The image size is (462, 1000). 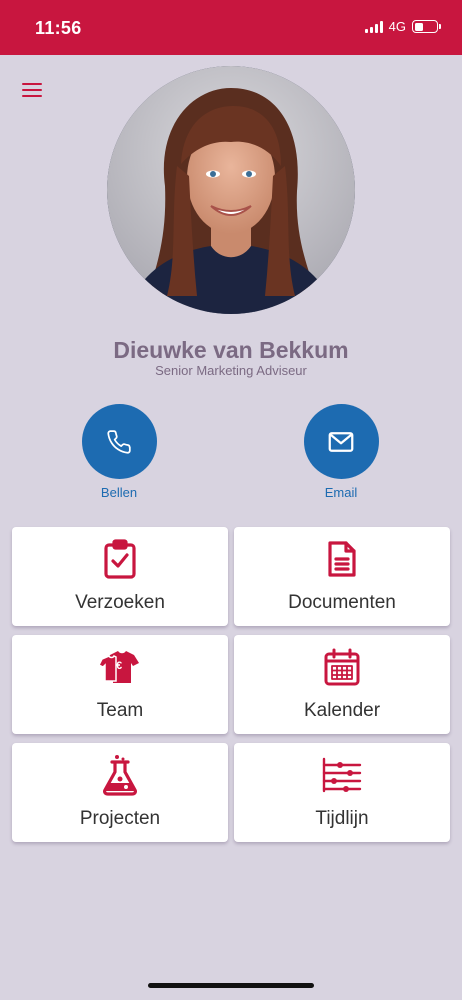 What do you see at coordinates (119, 492) in the screenshot?
I see `call-label: Bellen` at bounding box center [119, 492].